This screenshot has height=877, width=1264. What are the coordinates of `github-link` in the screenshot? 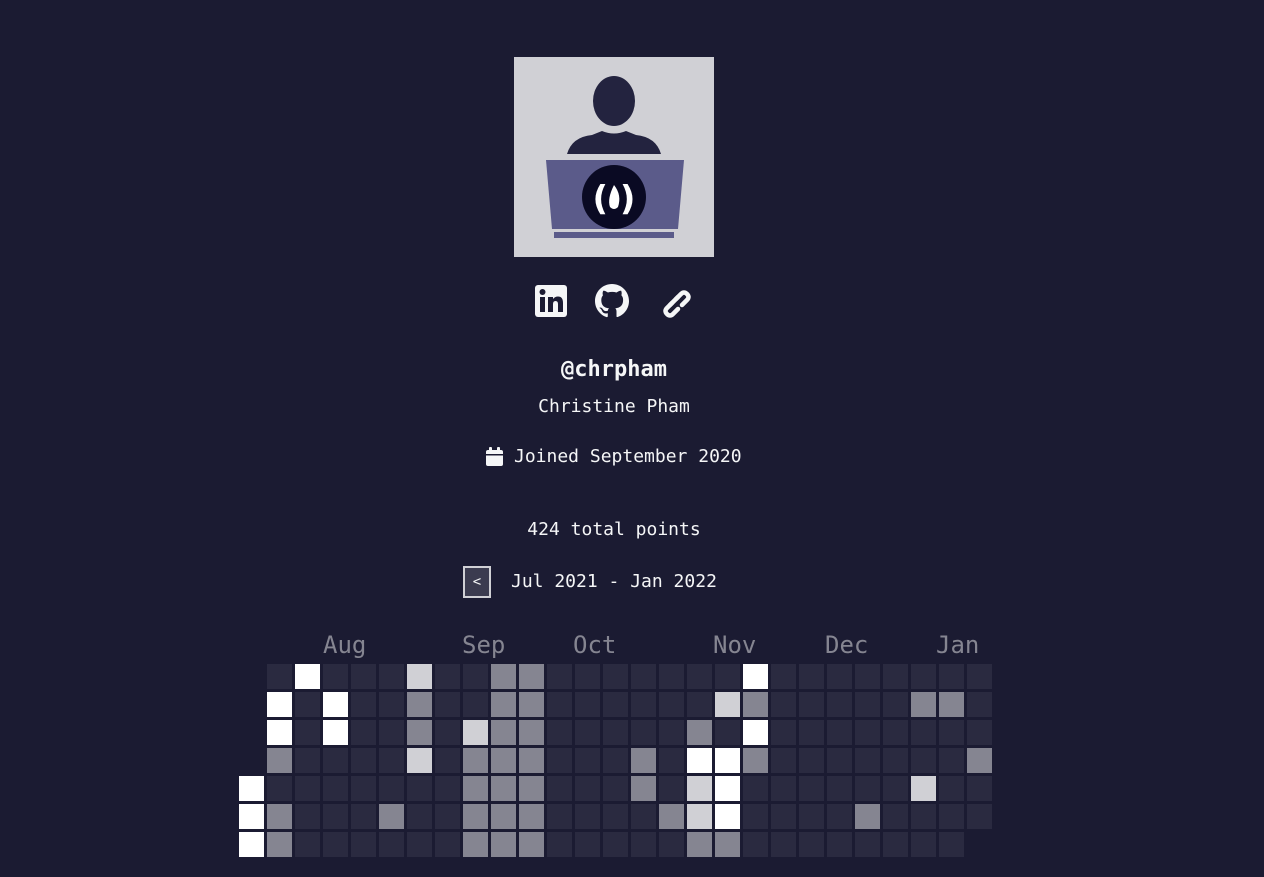 It's located at (612, 301).